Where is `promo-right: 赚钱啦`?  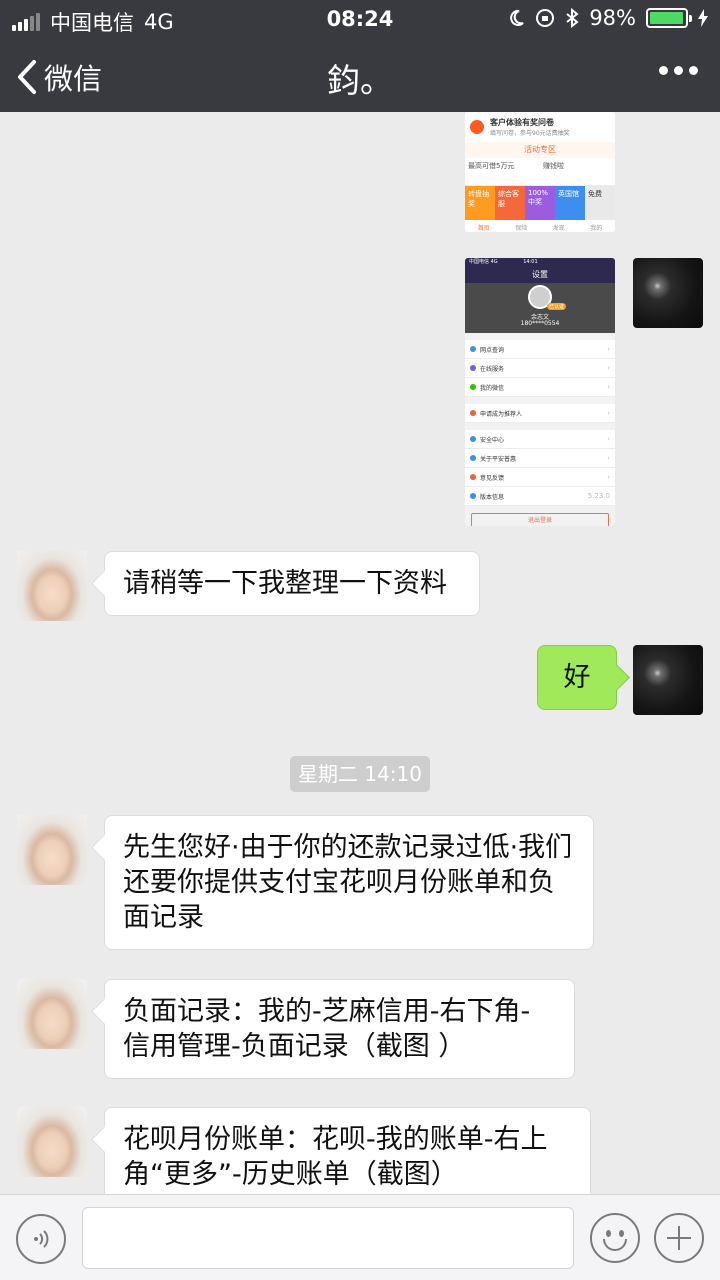 promo-right: 赚钱啦 is located at coordinates (553, 166).